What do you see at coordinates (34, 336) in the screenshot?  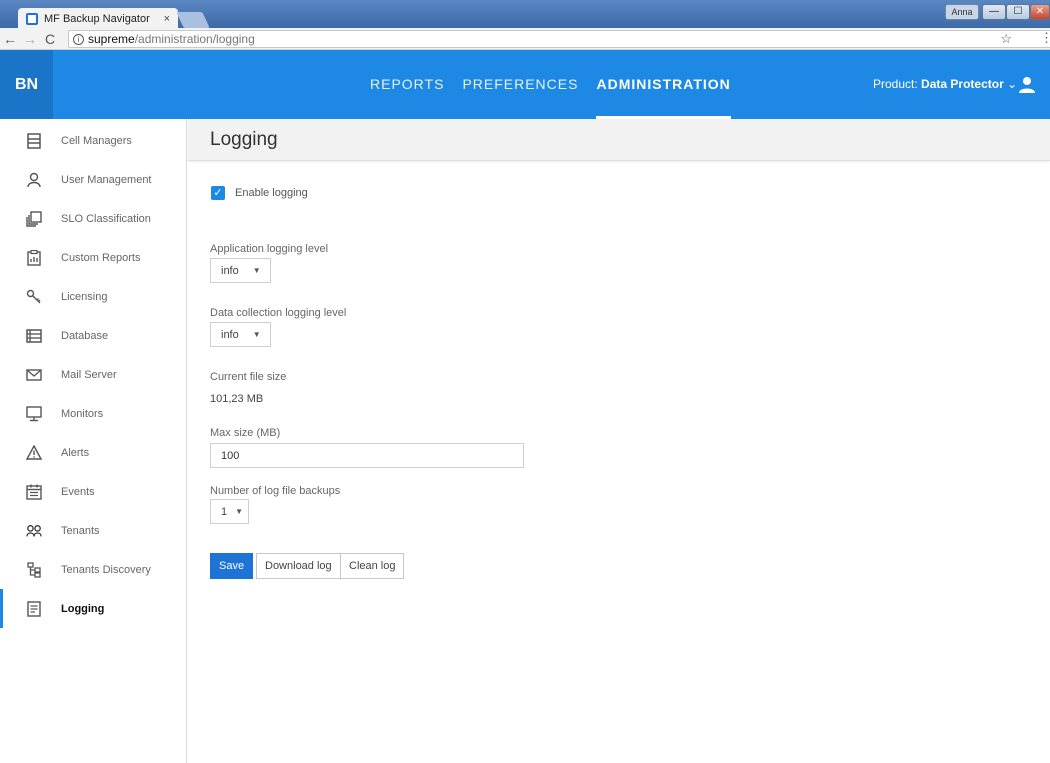 I see `database-icon` at bounding box center [34, 336].